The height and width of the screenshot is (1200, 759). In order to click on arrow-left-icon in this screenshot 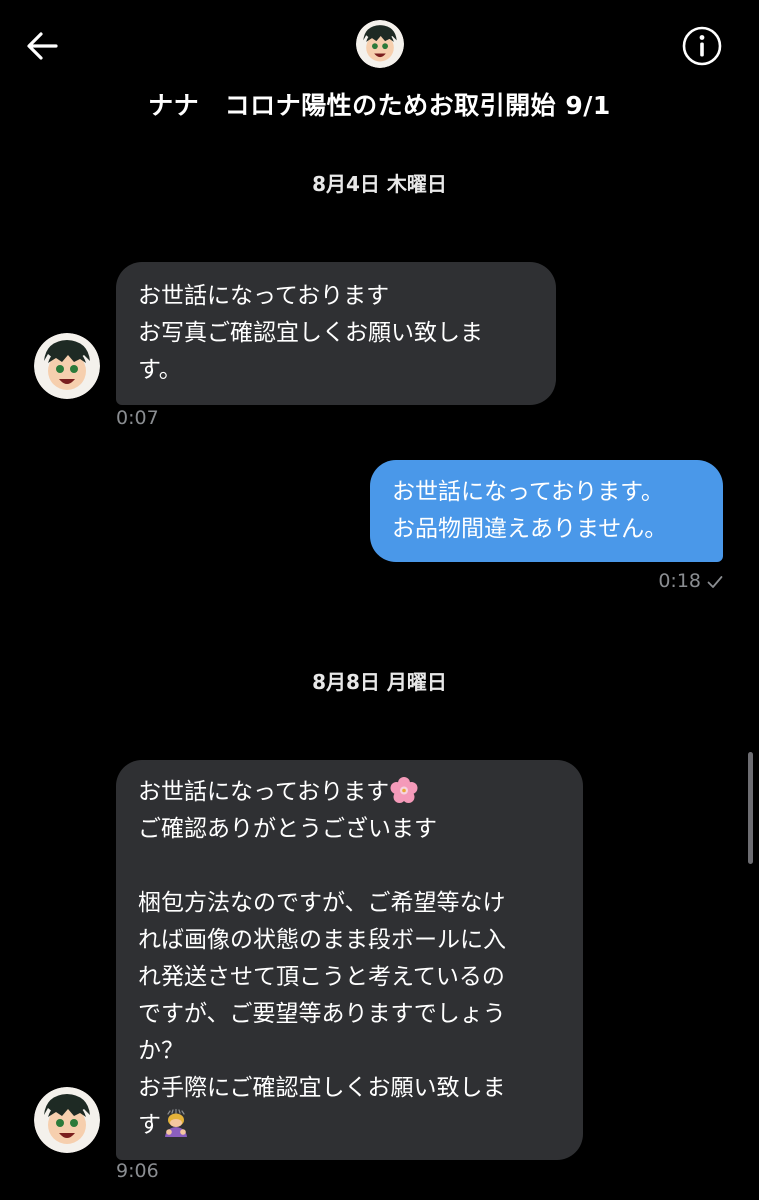, I will do `click(42, 46)`.